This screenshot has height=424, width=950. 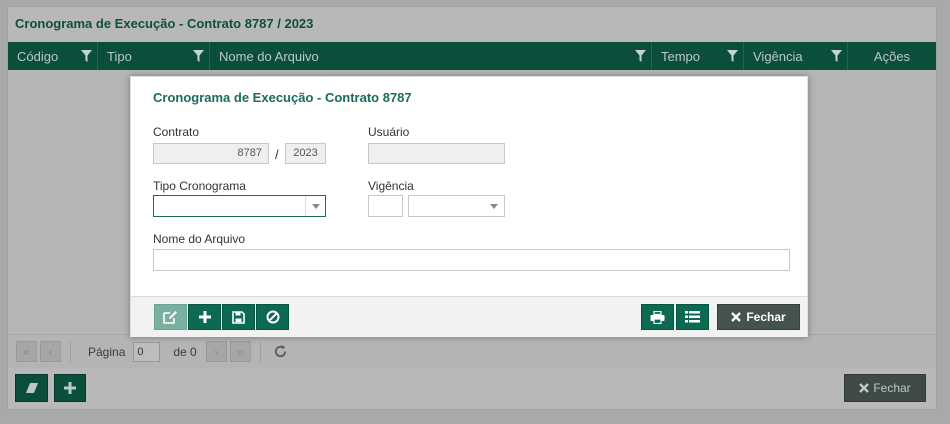 What do you see at coordinates (391, 186) in the screenshot?
I see `vigencia-label: Vigência` at bounding box center [391, 186].